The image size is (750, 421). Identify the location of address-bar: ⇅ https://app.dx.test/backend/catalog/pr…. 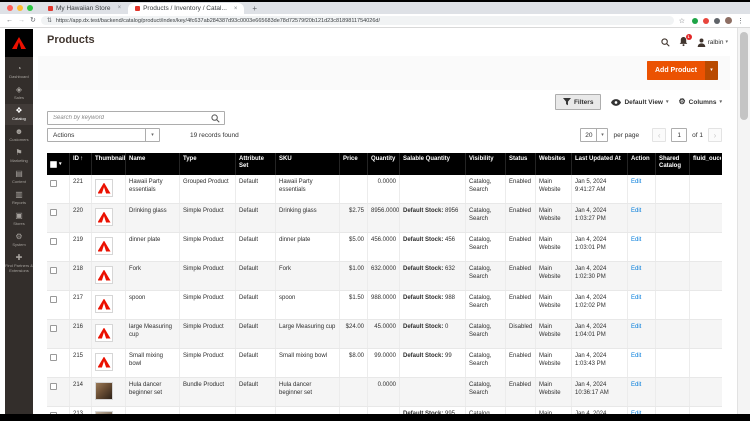
(357, 20).